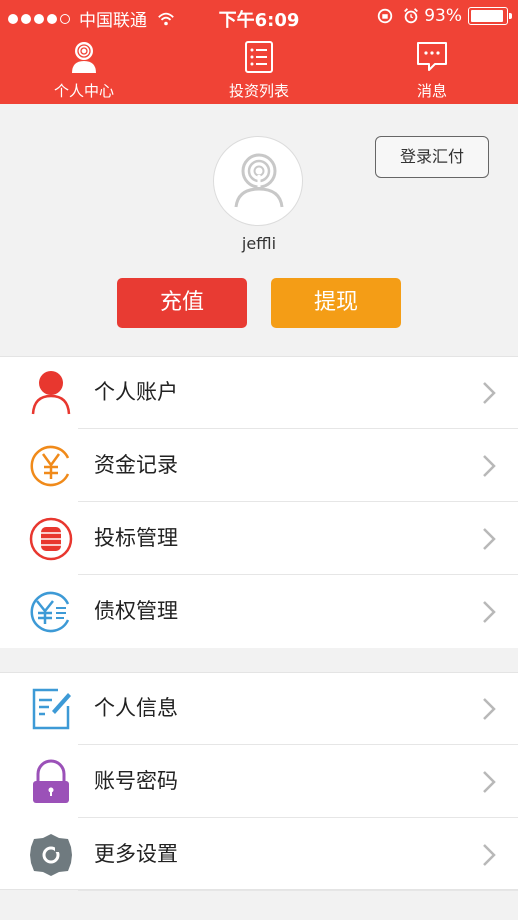 The image size is (518, 920). I want to click on menu-item-fund-records: 资金记录, so click(259, 465).